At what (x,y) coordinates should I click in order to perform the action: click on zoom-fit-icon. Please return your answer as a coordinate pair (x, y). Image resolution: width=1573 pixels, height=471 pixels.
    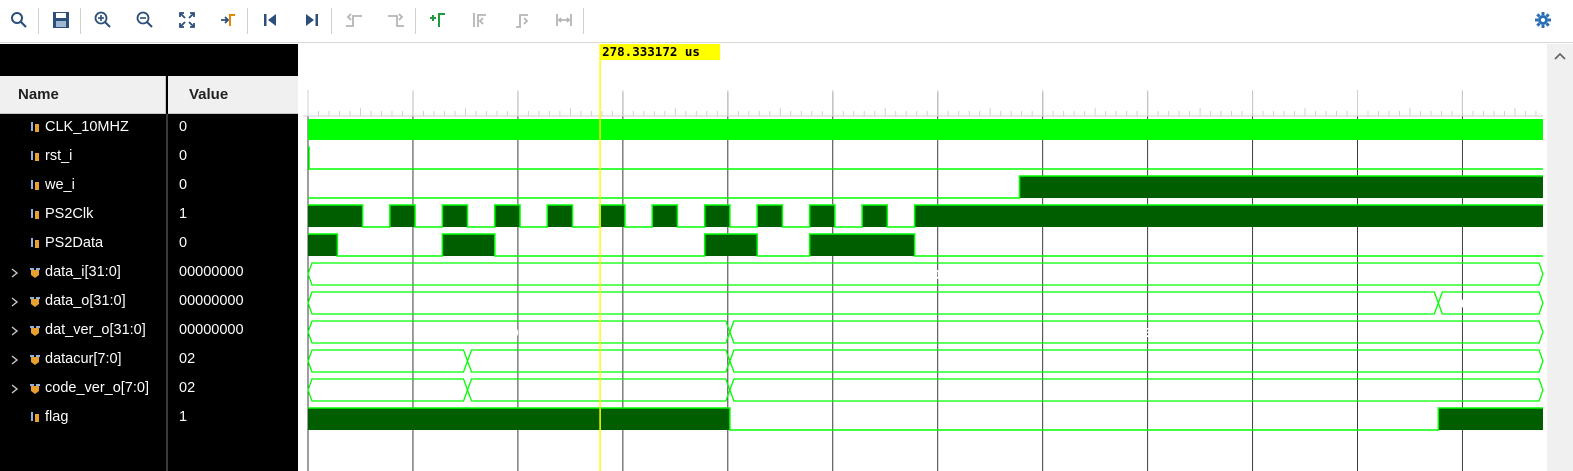
    Looking at the image, I should click on (187, 20).